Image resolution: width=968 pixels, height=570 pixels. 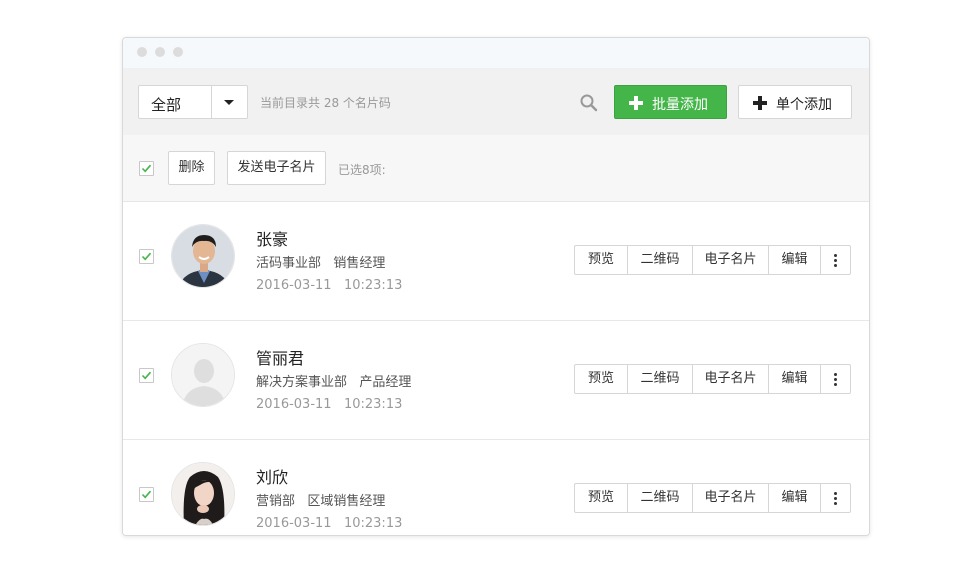 I want to click on contact-department: 解决方案事业部 产品经理, so click(x=334, y=382).